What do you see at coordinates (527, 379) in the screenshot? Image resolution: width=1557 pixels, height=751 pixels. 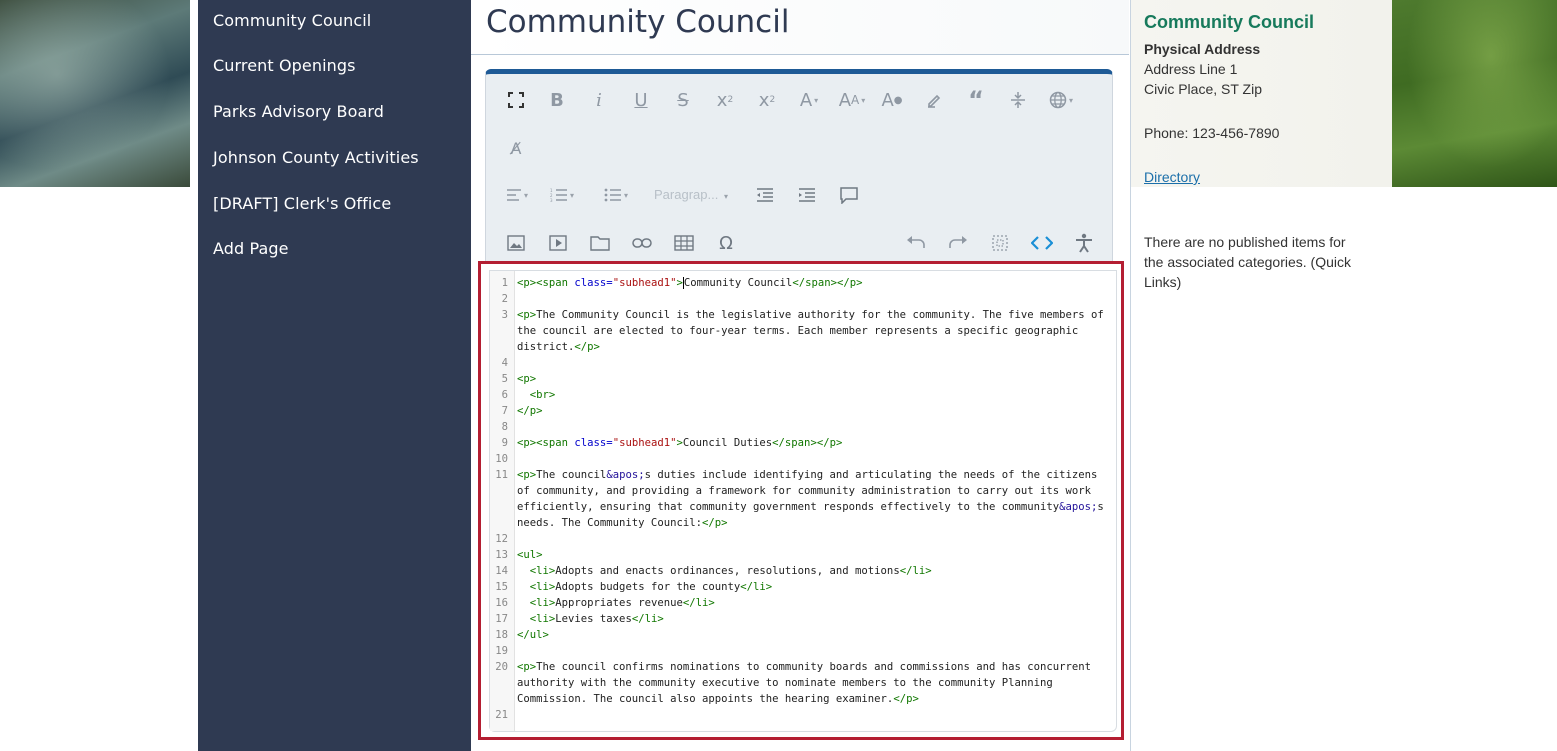 I see `code-text: <p>` at bounding box center [527, 379].